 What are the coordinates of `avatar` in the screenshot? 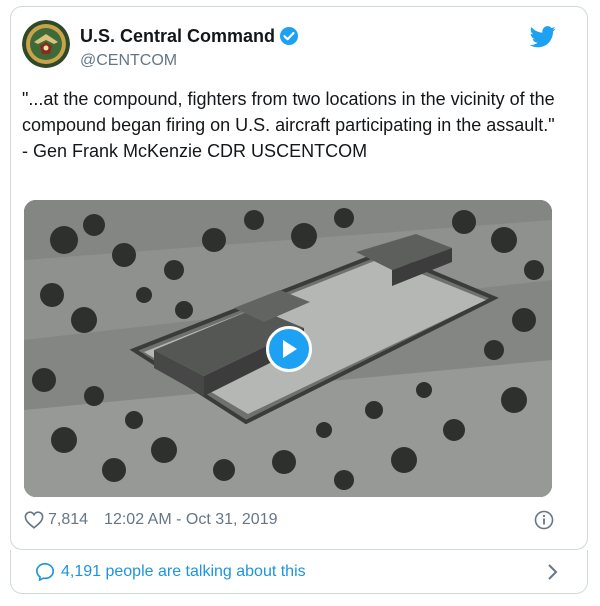 It's located at (46, 44).